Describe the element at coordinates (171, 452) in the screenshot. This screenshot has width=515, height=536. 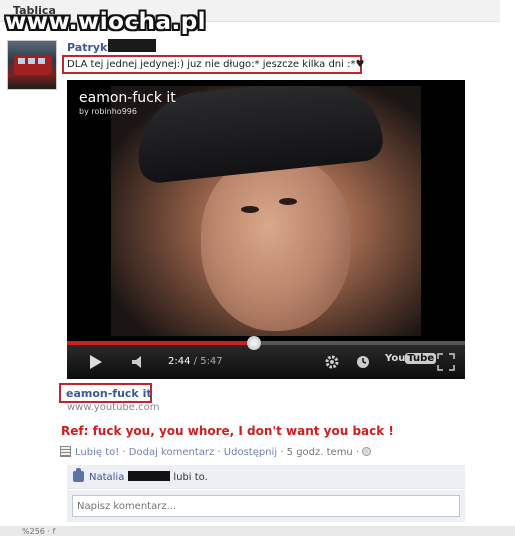
I see `add-comment-link: Dodaj komentarz` at that location.